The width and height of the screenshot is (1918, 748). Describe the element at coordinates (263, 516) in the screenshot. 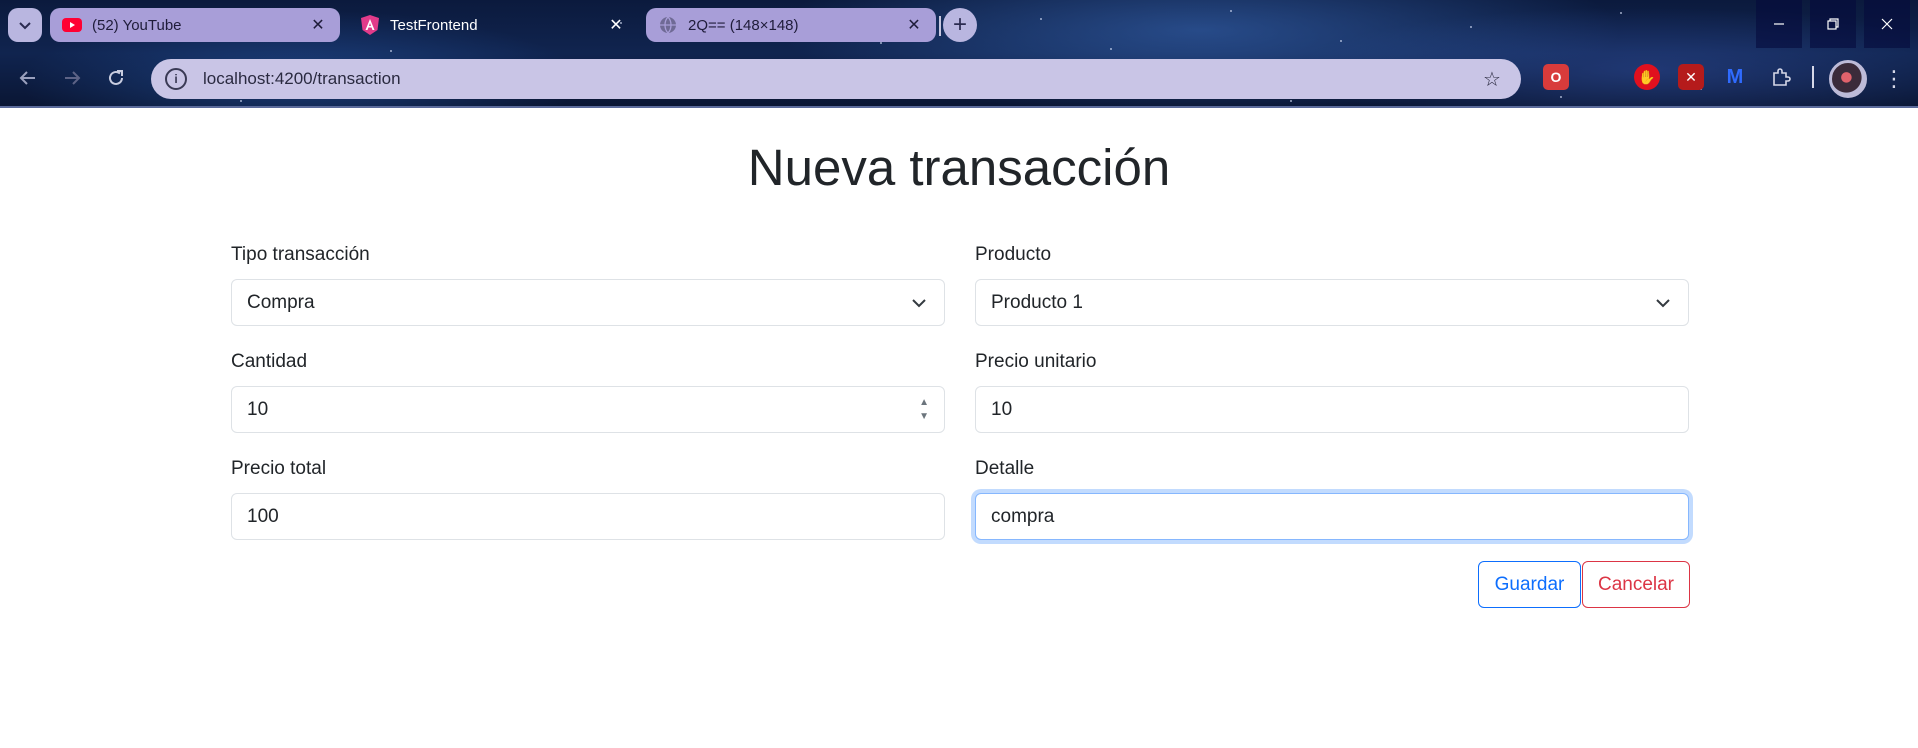

I see `input-value: 100` at that location.